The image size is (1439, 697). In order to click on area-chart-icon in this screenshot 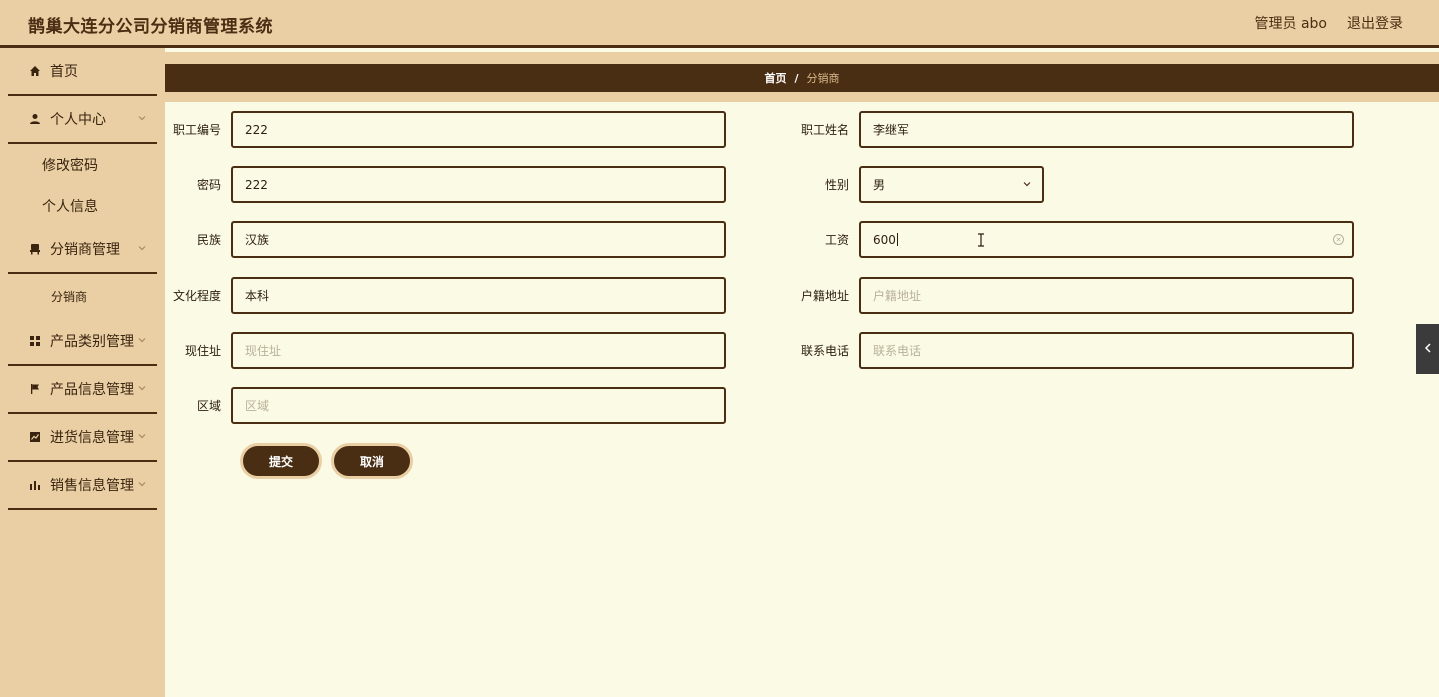, I will do `click(35, 437)`.